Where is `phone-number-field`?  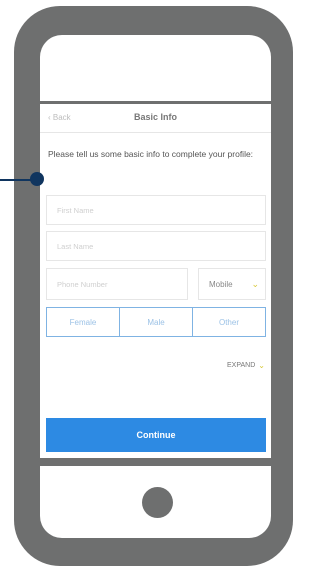
phone-number-field is located at coordinates (117, 284).